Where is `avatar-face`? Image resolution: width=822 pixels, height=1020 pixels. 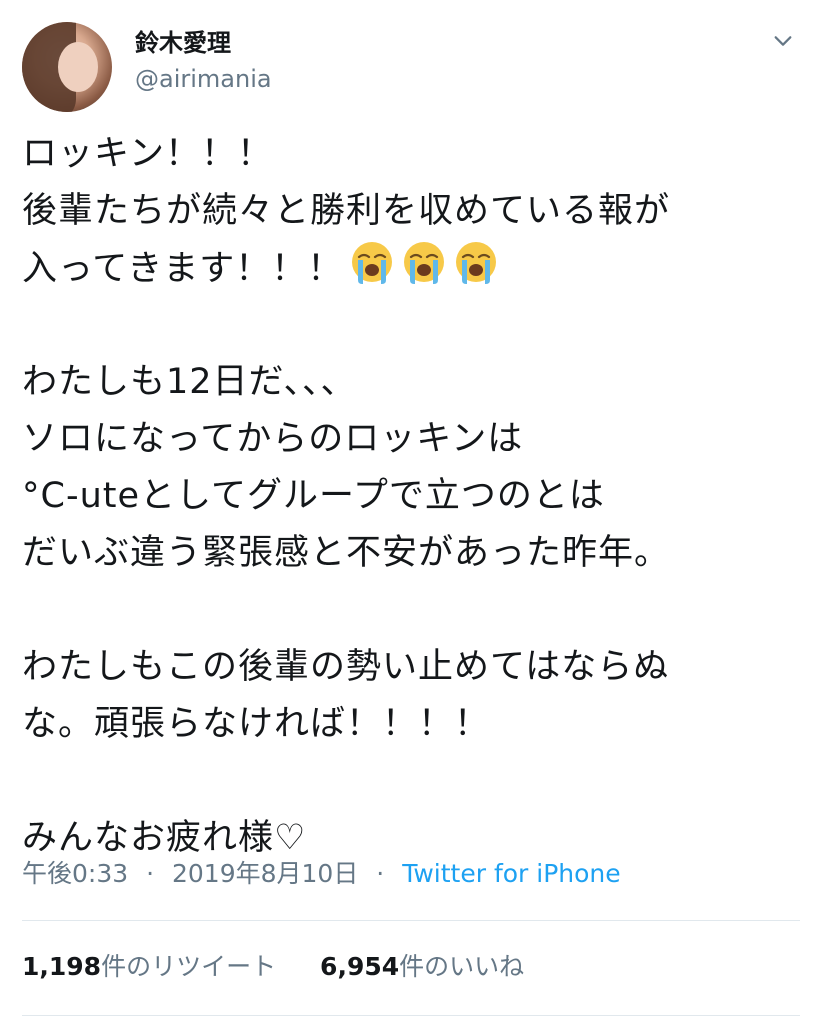 avatar-face is located at coordinates (78, 67).